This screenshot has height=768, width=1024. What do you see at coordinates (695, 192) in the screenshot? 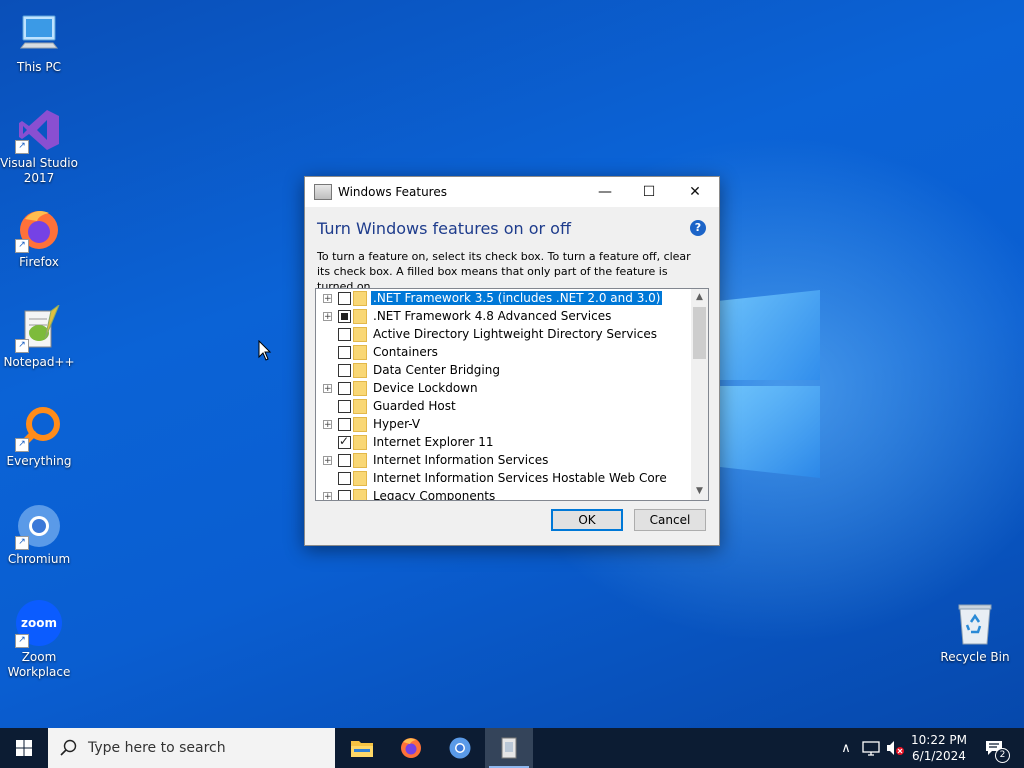
I see `close-button: ✕` at bounding box center [695, 192].